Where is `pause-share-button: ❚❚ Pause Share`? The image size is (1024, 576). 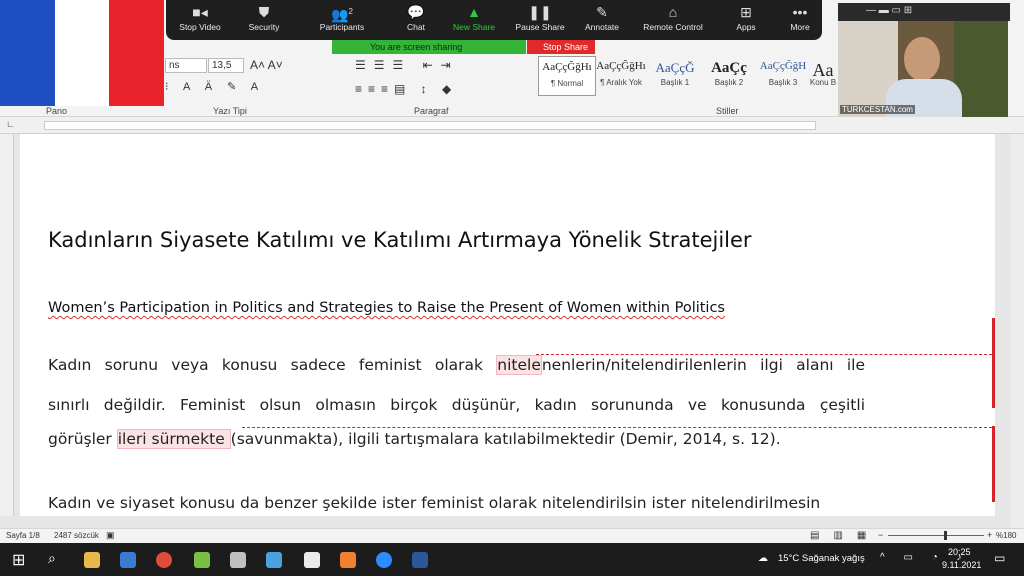
pause-share-button: ❚❚ Pause Share is located at coordinates (540, 20).